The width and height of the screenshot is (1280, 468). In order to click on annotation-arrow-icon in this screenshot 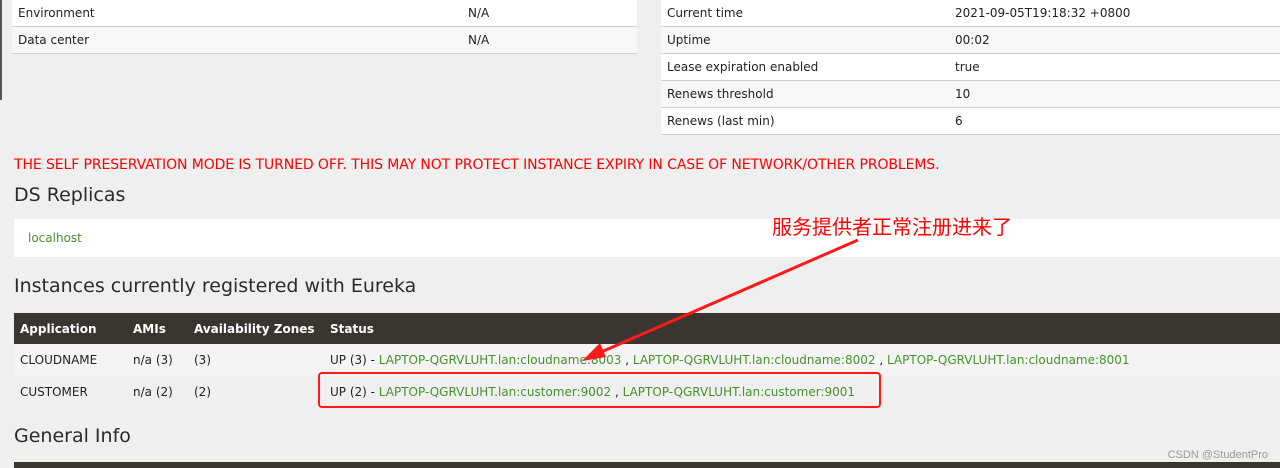, I will do `click(720, 299)`.